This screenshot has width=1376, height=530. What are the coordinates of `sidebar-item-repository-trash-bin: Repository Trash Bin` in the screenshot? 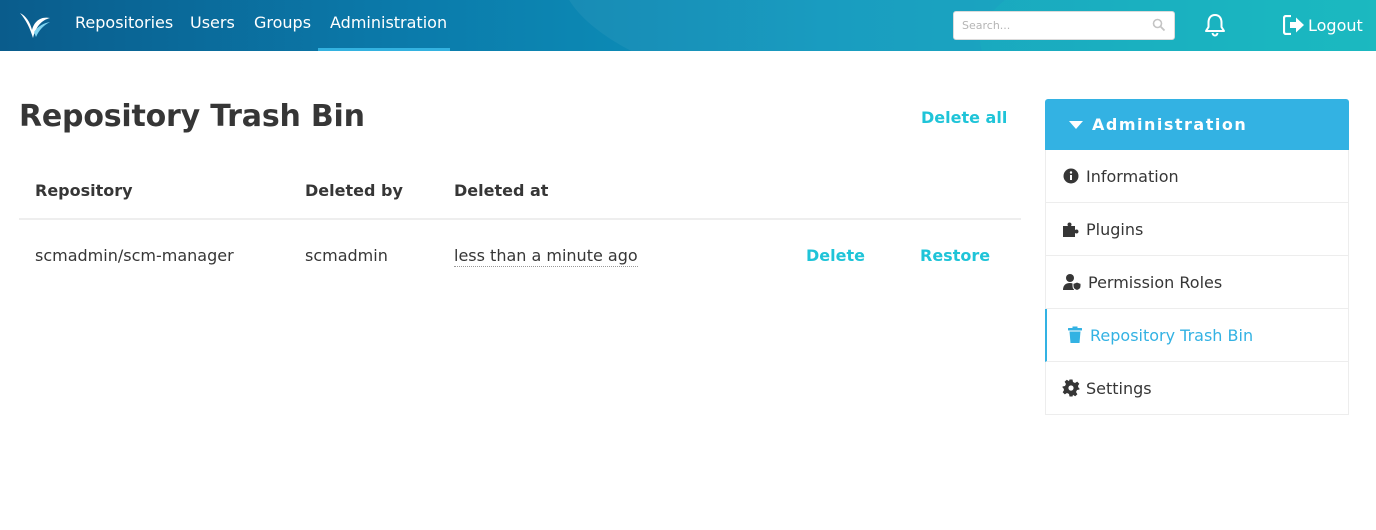 It's located at (1197, 335).